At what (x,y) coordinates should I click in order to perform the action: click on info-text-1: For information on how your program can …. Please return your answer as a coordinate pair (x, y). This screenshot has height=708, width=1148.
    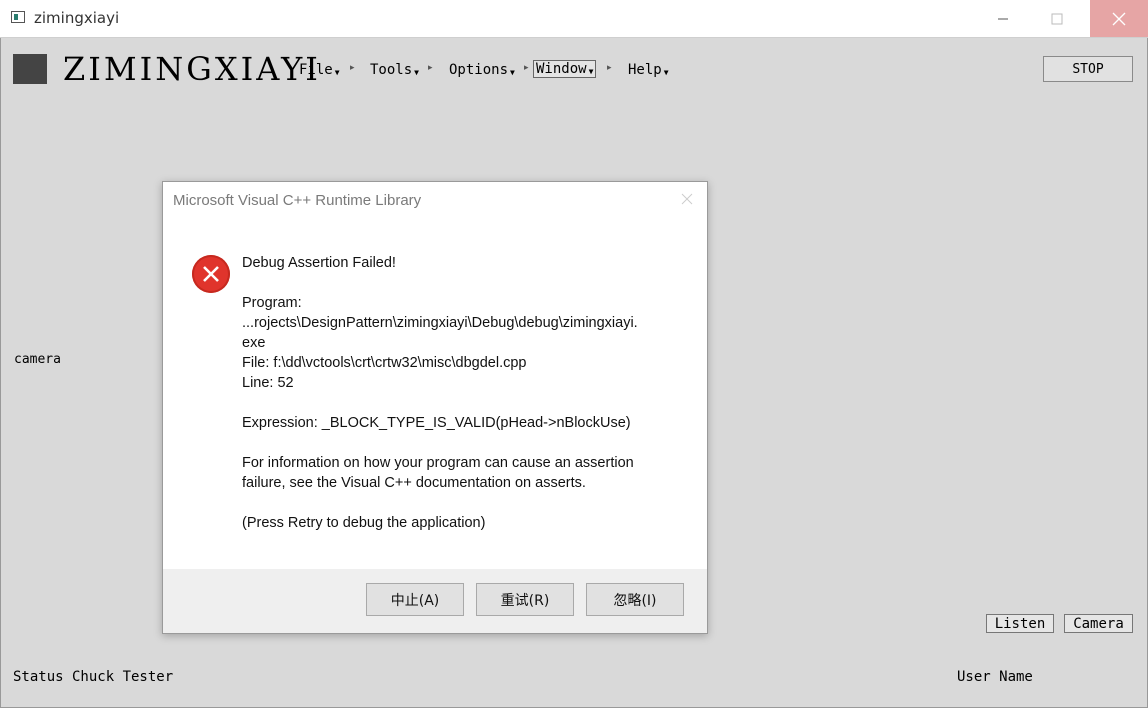
    Looking at the image, I should click on (438, 463).